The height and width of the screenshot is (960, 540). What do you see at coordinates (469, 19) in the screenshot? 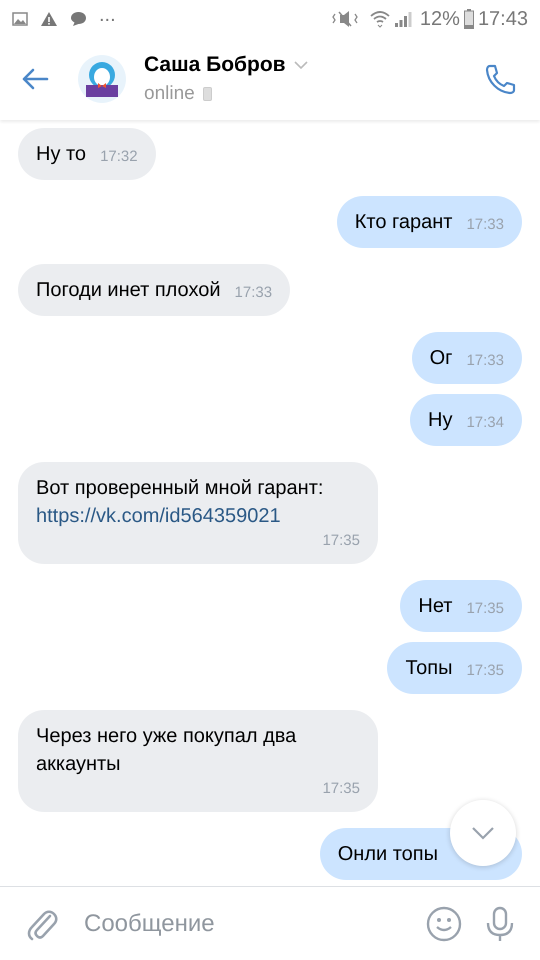
I see `battery-icon` at bounding box center [469, 19].